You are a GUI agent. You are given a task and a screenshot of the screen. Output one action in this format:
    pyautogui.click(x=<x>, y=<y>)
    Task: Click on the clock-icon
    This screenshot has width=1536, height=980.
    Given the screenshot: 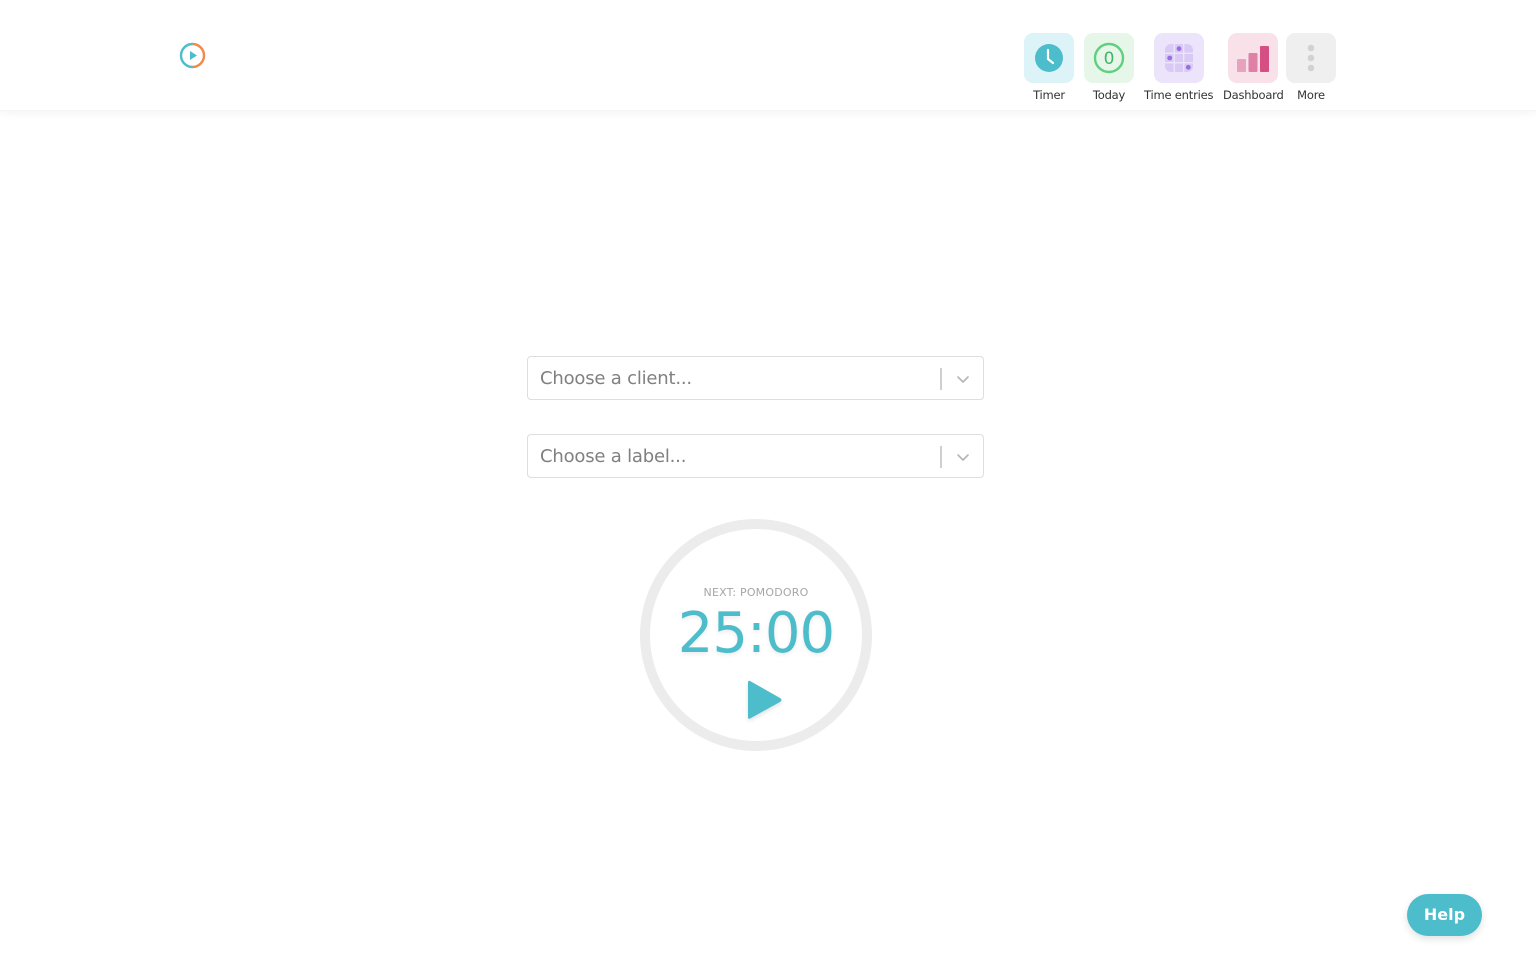 What is the action you would take?
    pyautogui.click(x=1049, y=58)
    